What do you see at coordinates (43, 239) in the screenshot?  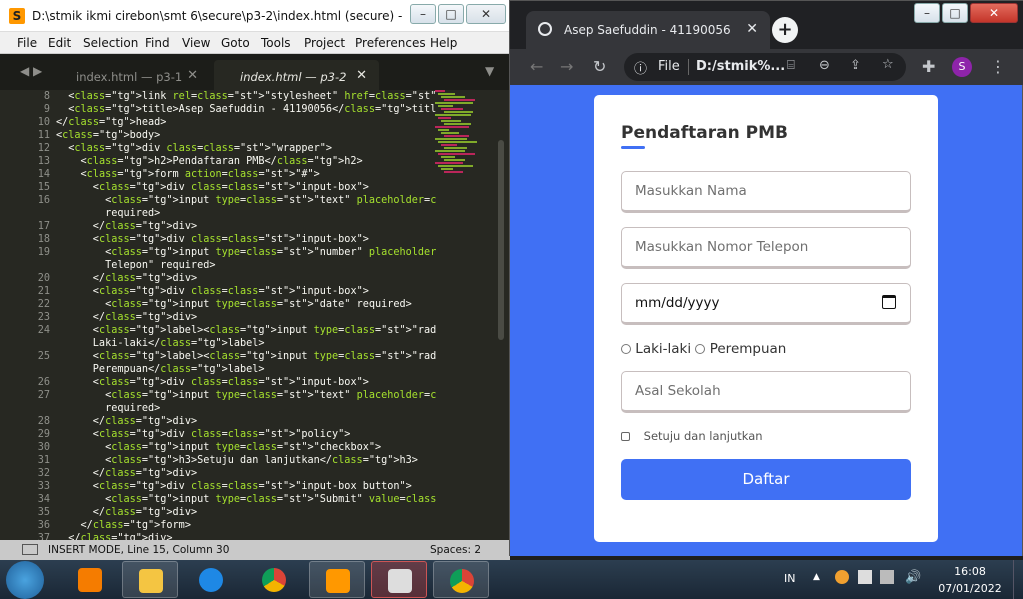 I see `line-number: 18` at bounding box center [43, 239].